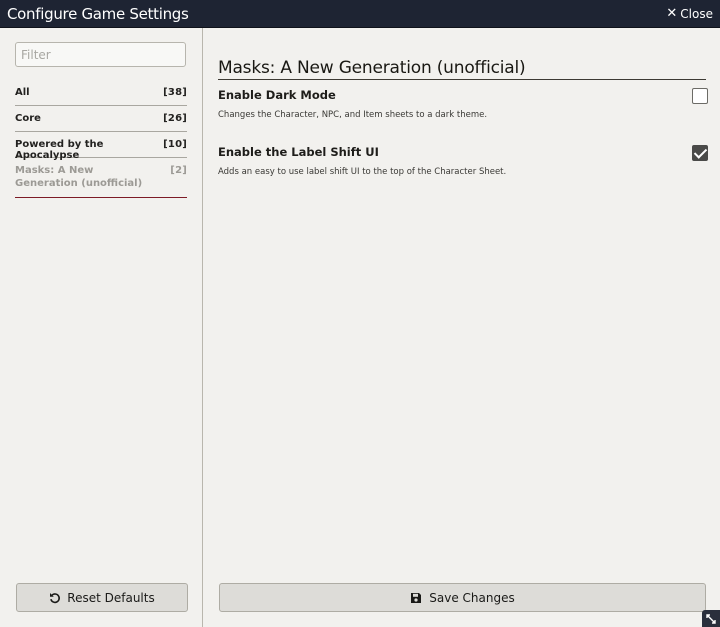  Describe the element at coordinates (55, 598) in the screenshot. I see `undo-icon` at that location.